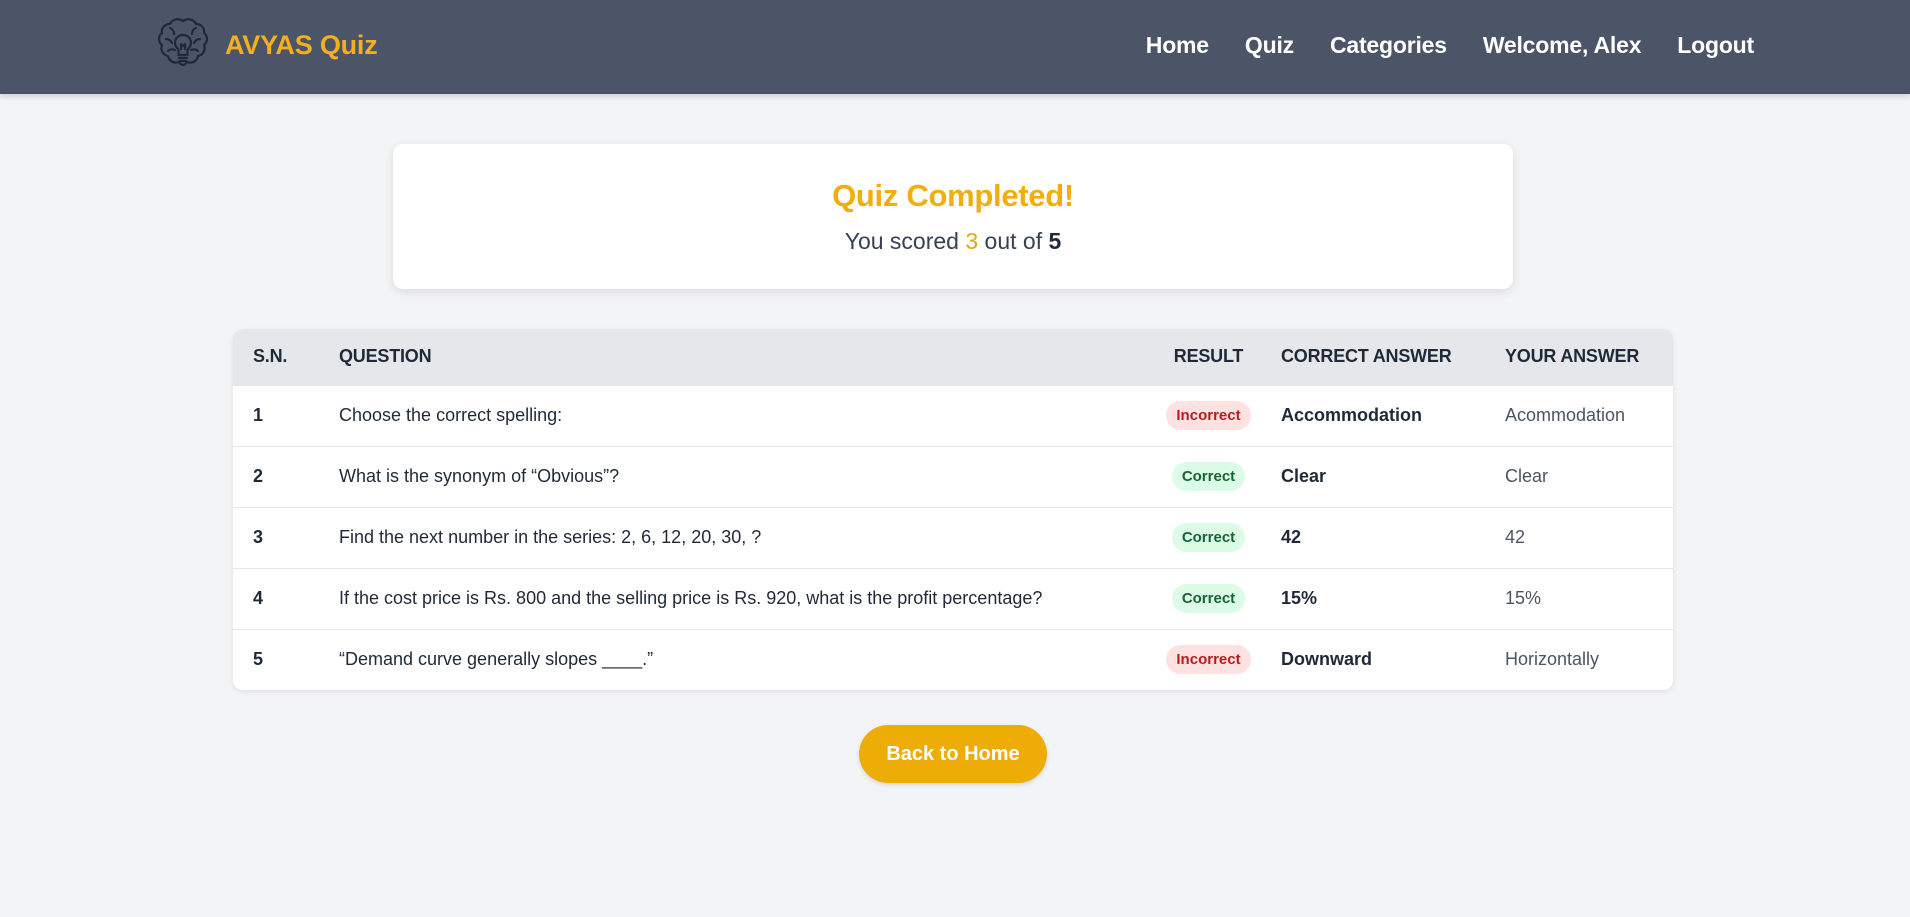 The image size is (1910, 917). What do you see at coordinates (1366, 356) in the screenshot?
I see `col-header-correct-answer: CORRECT ANSWER` at bounding box center [1366, 356].